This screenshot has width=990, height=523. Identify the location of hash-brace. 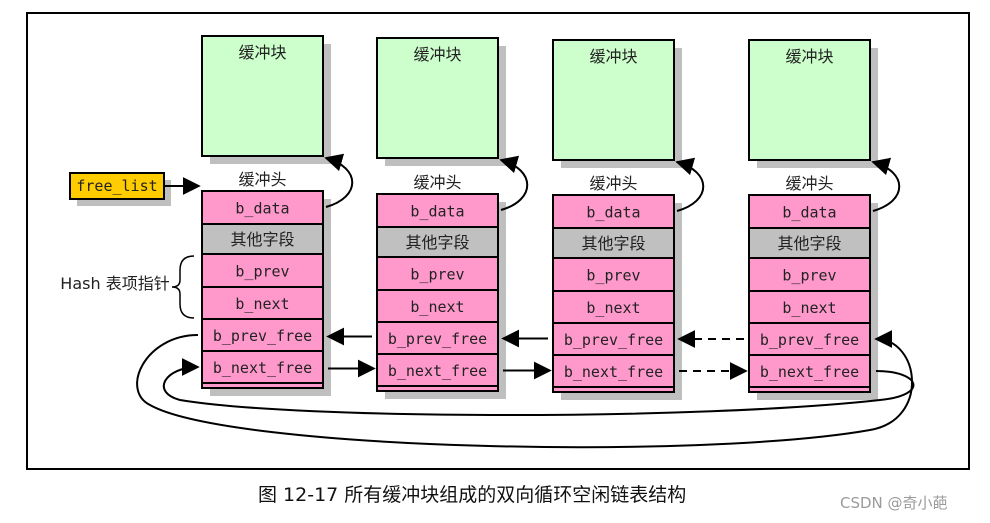
(183, 287).